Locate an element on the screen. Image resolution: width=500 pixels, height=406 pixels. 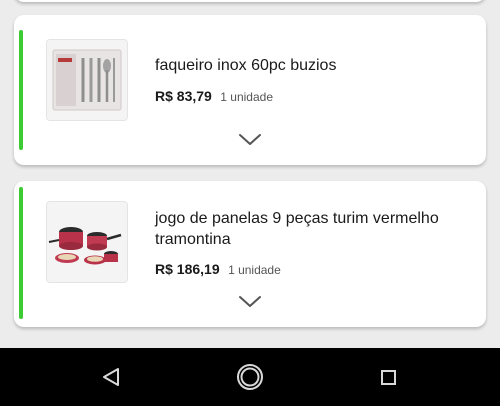
product-price: R$ 186,19 is located at coordinates (187, 269).